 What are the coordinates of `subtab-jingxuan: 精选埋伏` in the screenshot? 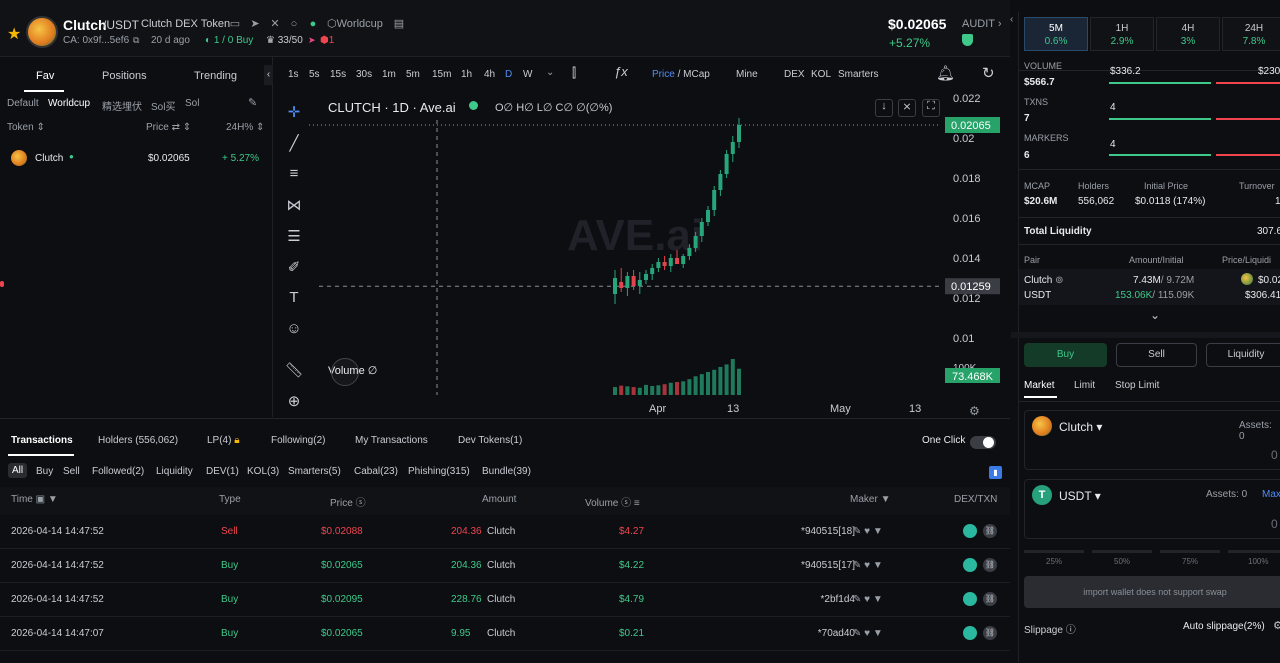 It's located at (122, 105).